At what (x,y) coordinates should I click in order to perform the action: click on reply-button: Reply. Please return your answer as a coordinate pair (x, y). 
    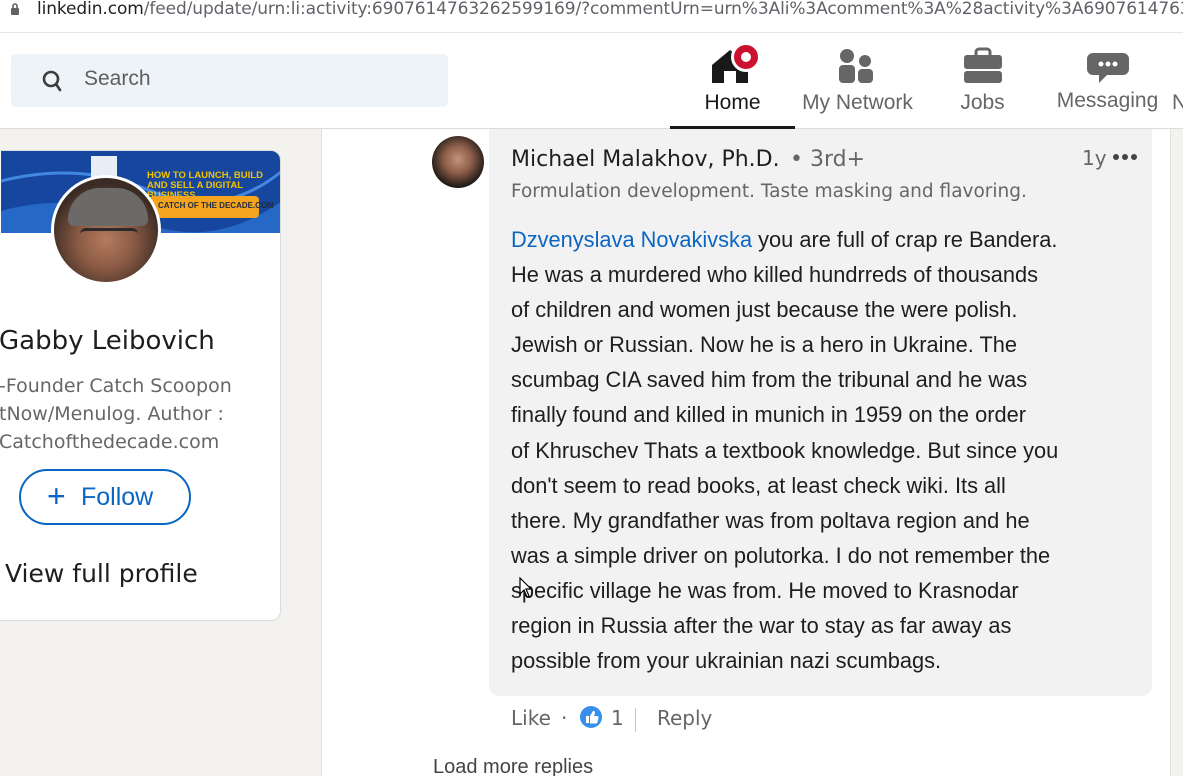
    Looking at the image, I should click on (684, 718).